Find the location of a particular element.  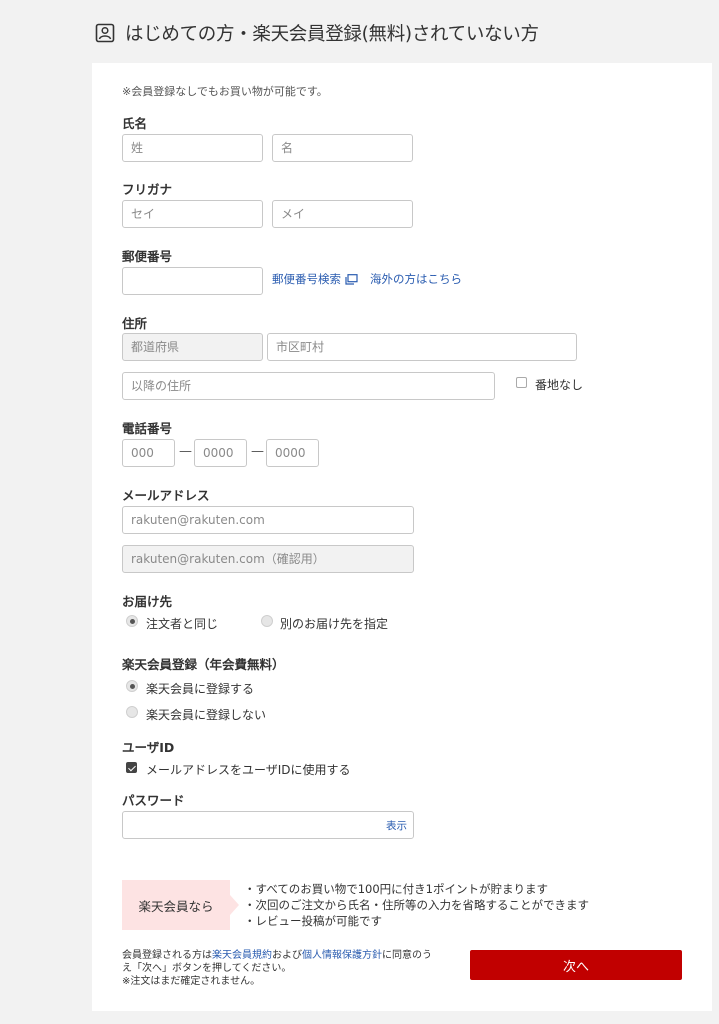

postal-label: 郵便番号 is located at coordinates (147, 256).